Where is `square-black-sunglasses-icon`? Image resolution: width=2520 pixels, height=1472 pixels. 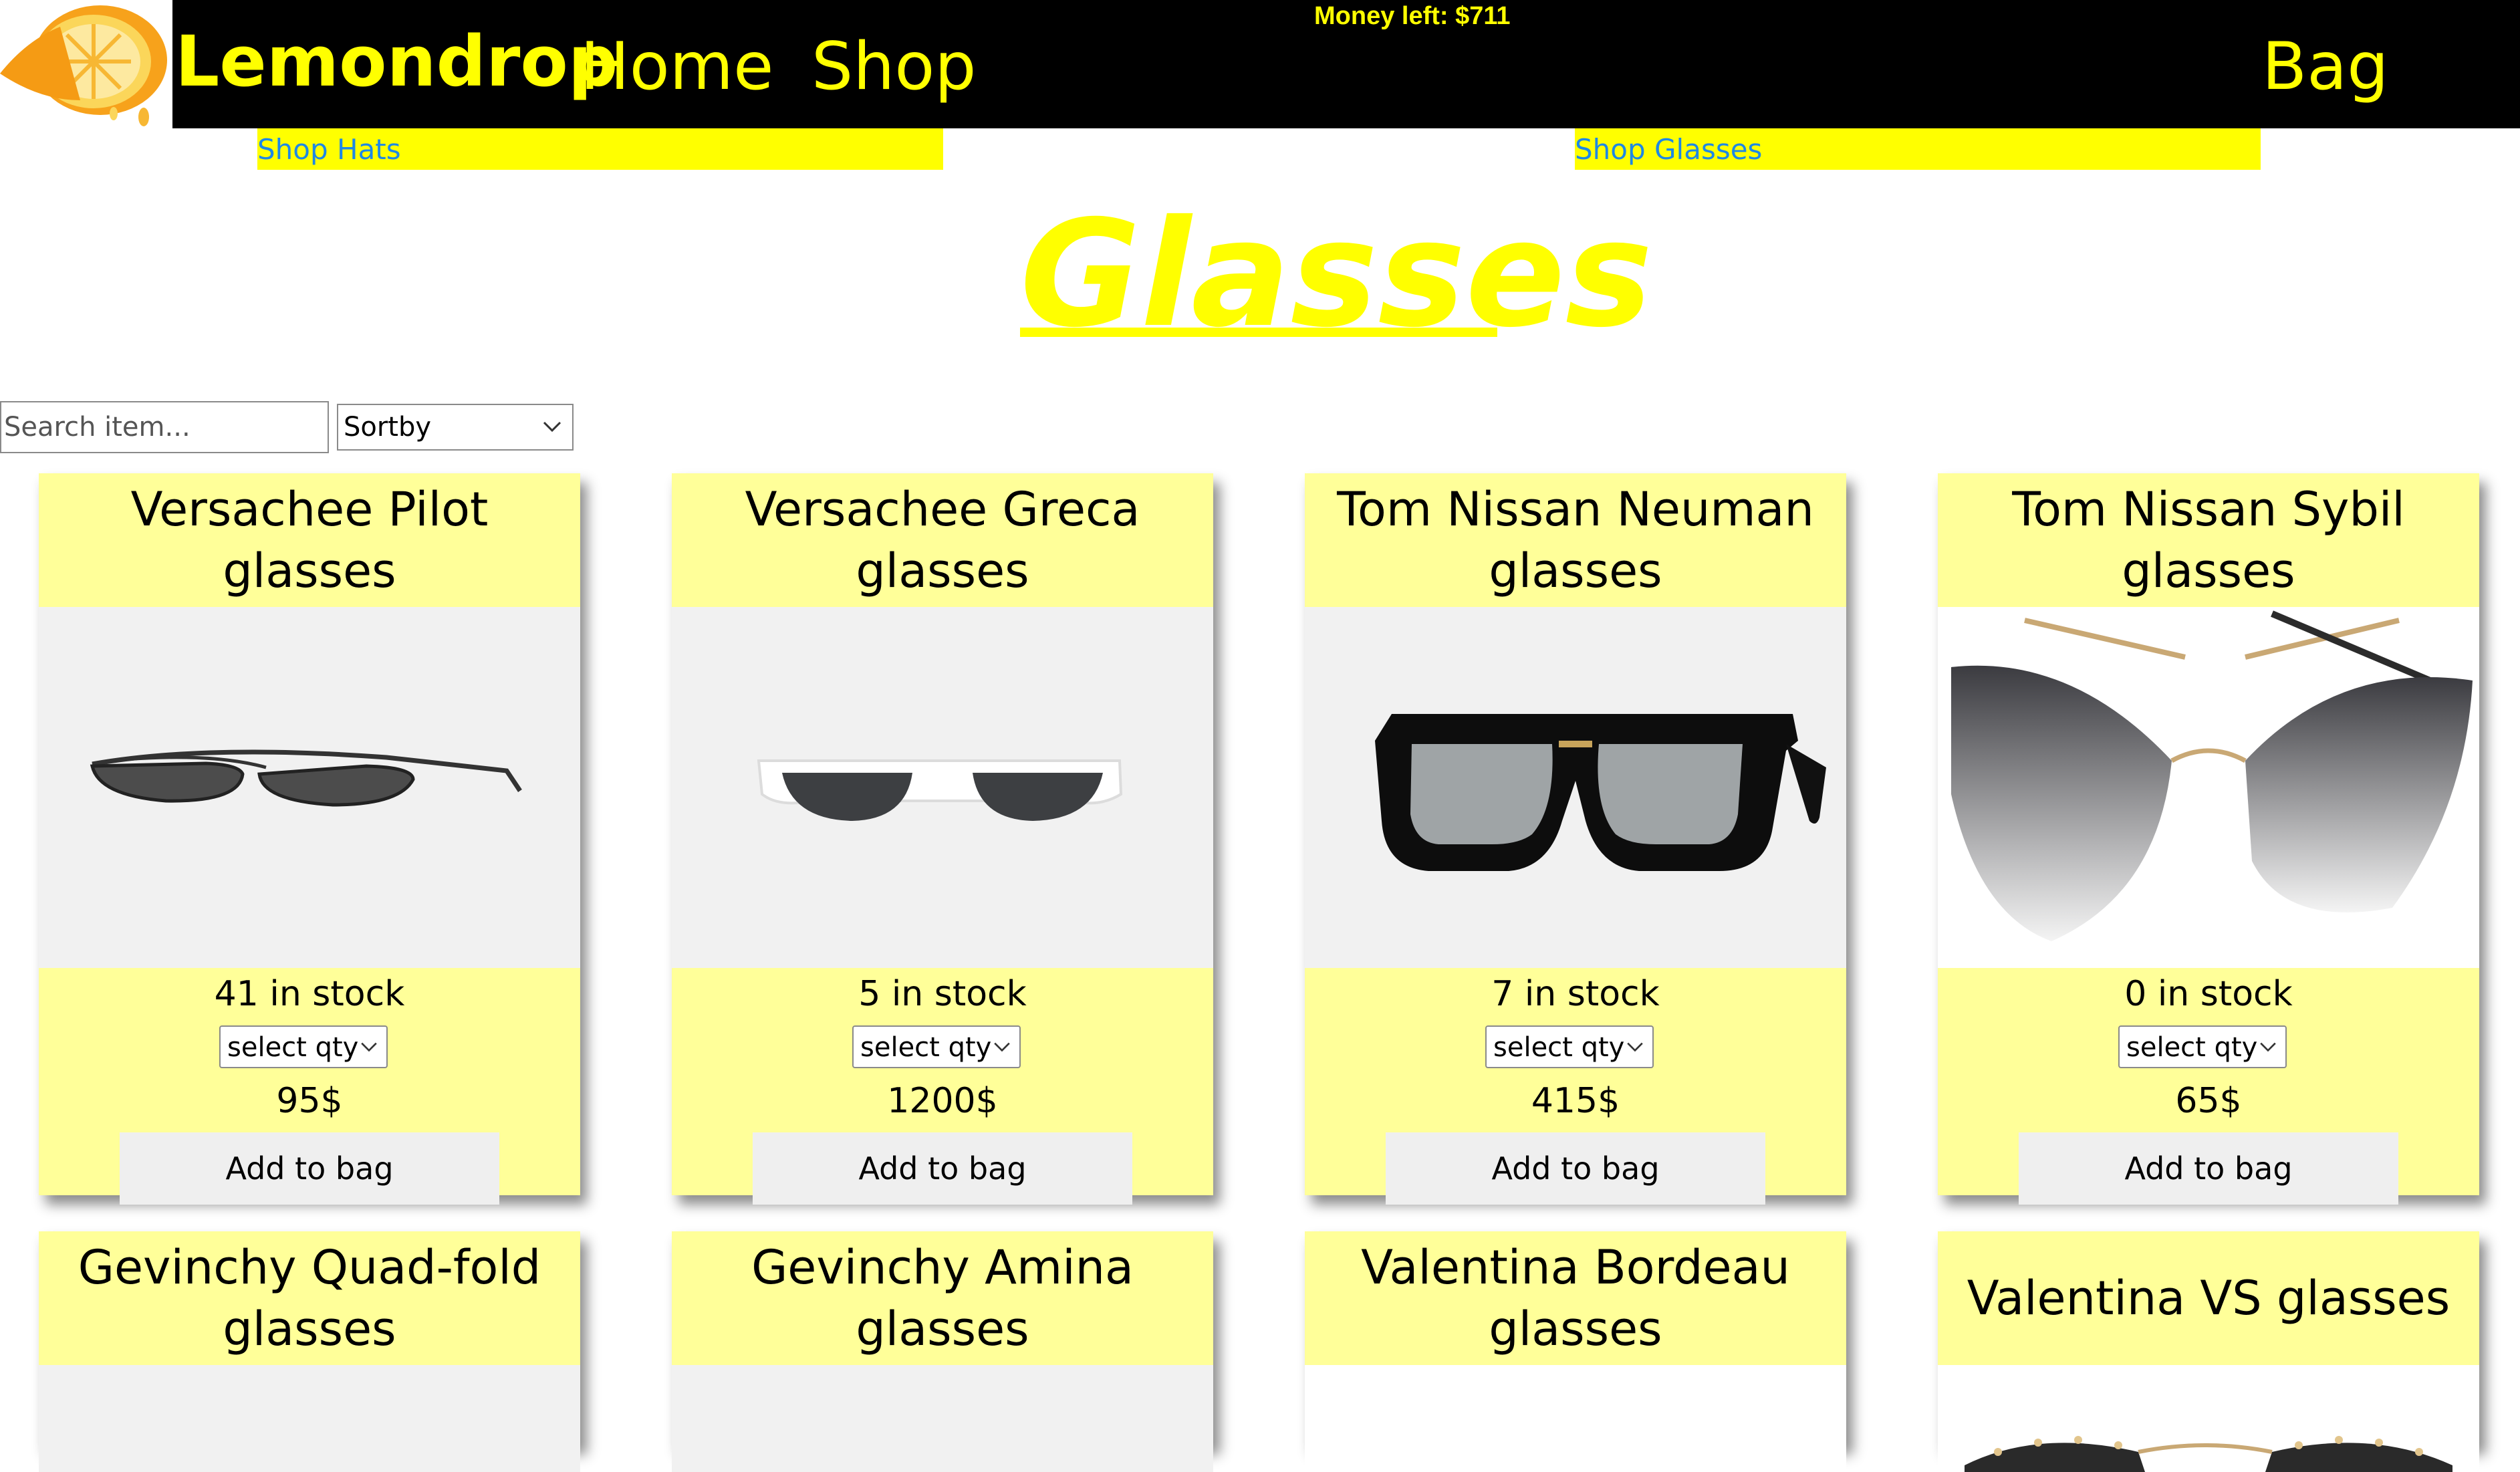 square-black-sunglasses-icon is located at coordinates (1600, 792).